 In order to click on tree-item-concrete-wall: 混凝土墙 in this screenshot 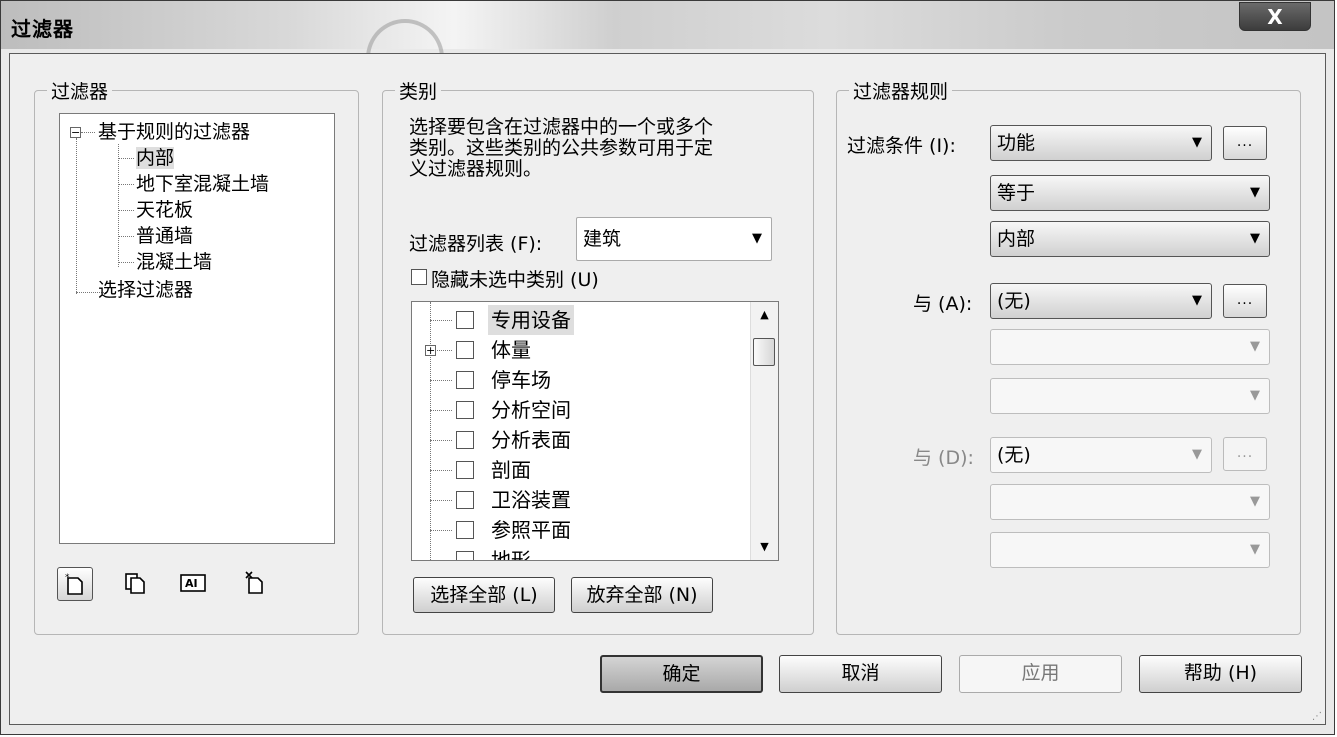, I will do `click(174, 262)`.